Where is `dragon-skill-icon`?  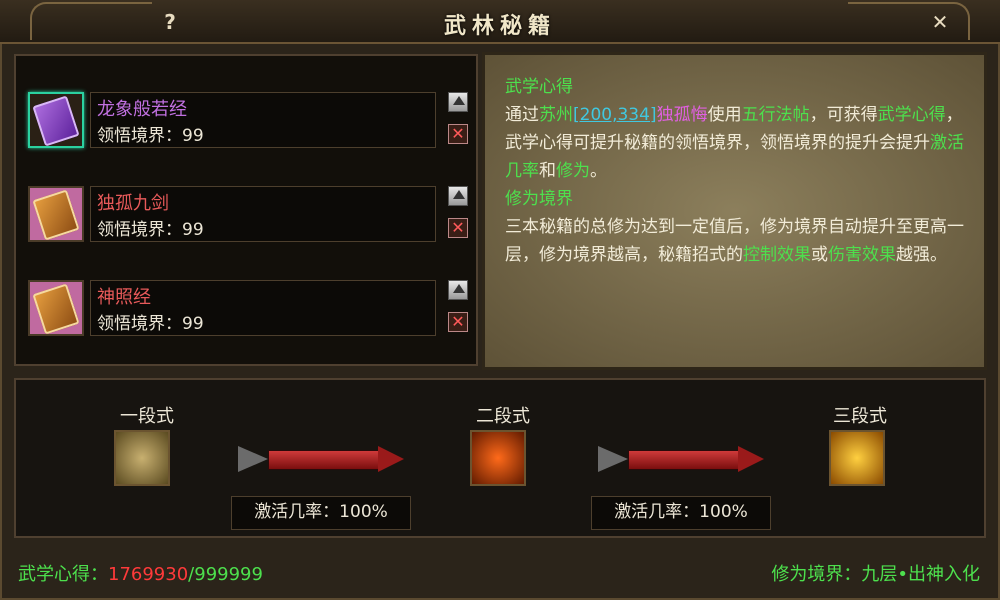
dragon-skill-icon is located at coordinates (498, 458).